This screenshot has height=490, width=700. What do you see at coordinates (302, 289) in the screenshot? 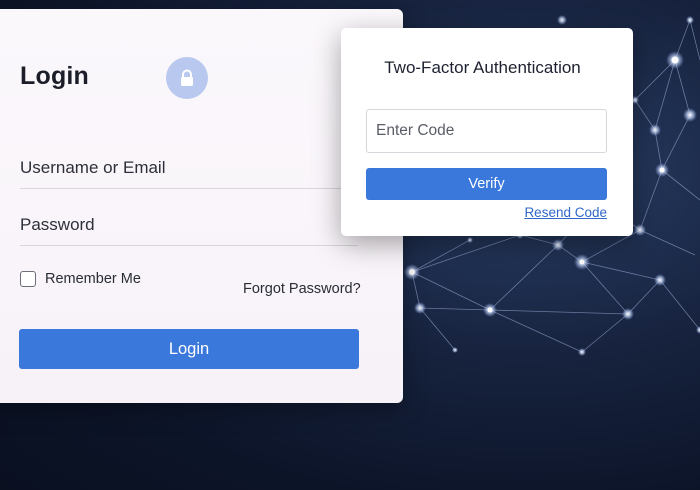
I see `forgot-password-link: Forgot Password?` at bounding box center [302, 289].